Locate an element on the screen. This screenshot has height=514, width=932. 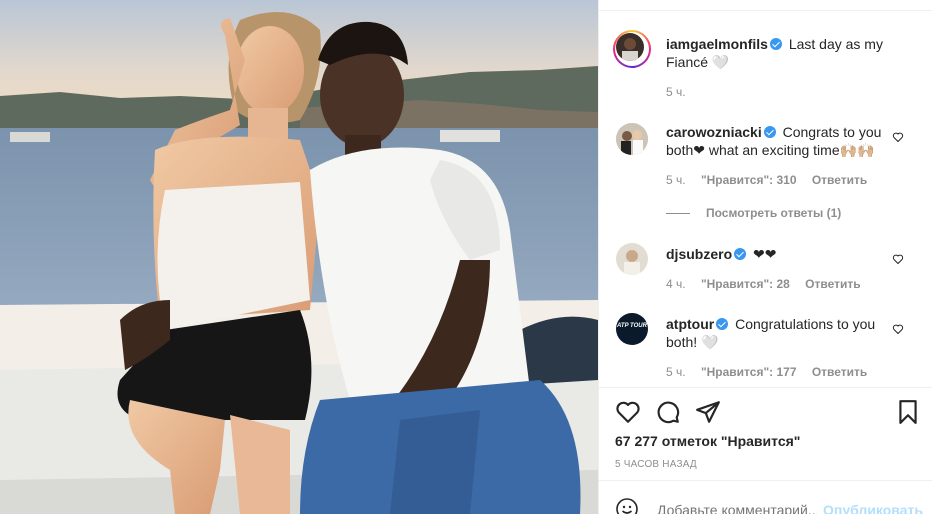
comment-meta: 5 ч. "Нравится": 310 Ответить is located at coordinates (767, 180).